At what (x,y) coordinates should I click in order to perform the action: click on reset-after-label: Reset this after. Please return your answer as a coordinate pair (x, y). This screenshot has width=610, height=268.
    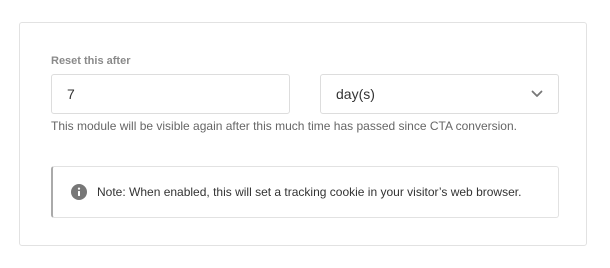
    Looking at the image, I should click on (91, 61).